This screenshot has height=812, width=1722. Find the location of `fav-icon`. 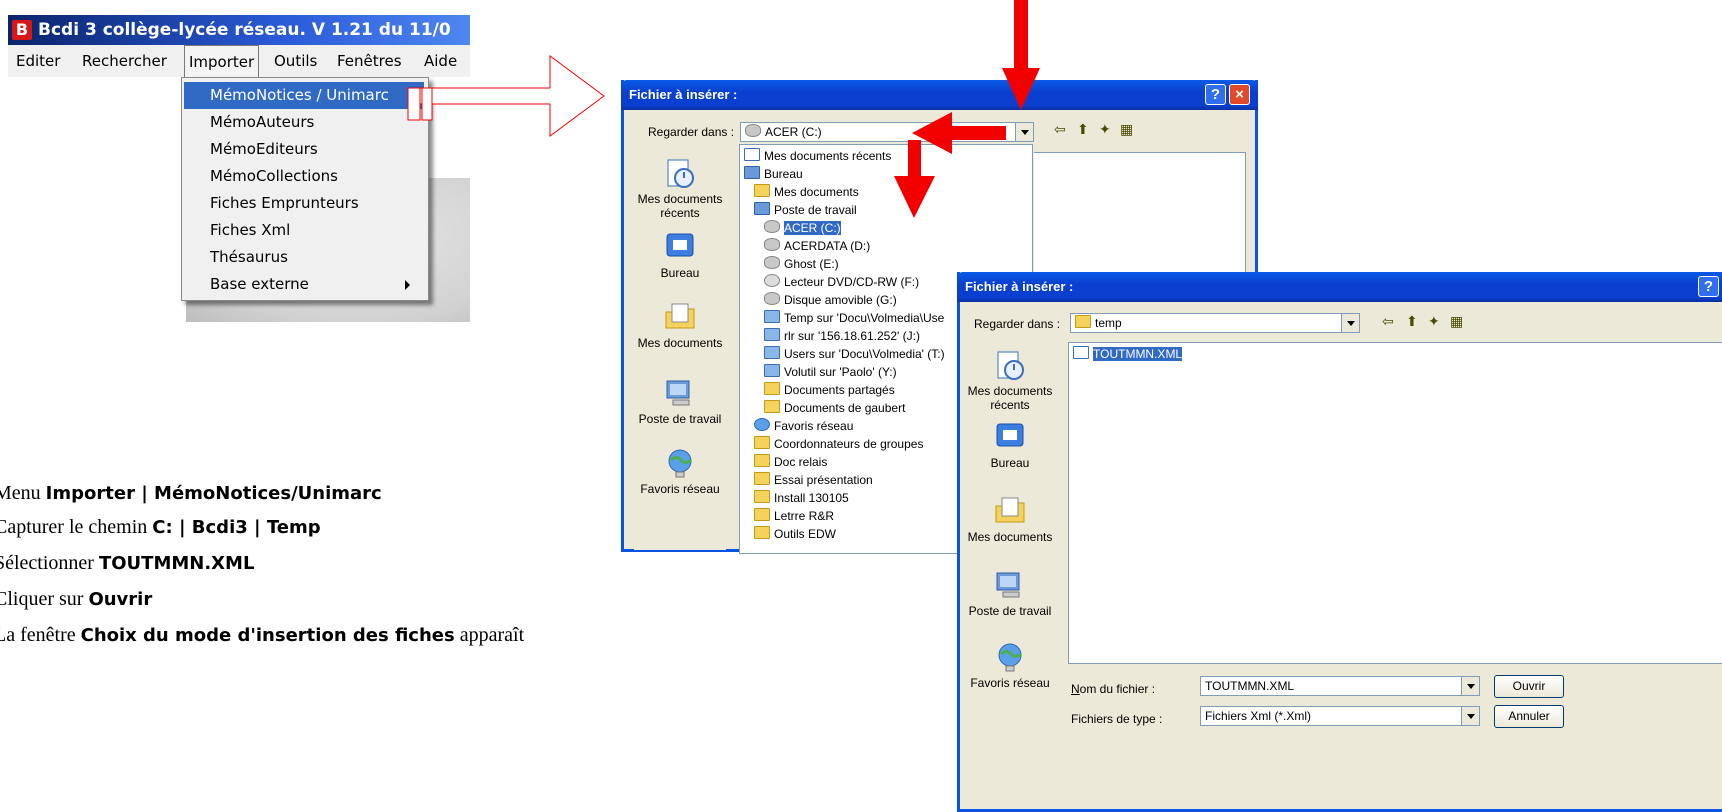

fav-icon is located at coordinates (762, 424).